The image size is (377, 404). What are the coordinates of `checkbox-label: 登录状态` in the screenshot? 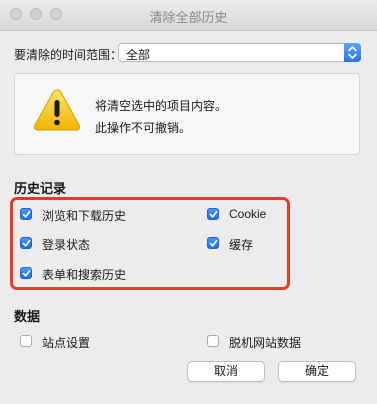 It's located at (66, 245).